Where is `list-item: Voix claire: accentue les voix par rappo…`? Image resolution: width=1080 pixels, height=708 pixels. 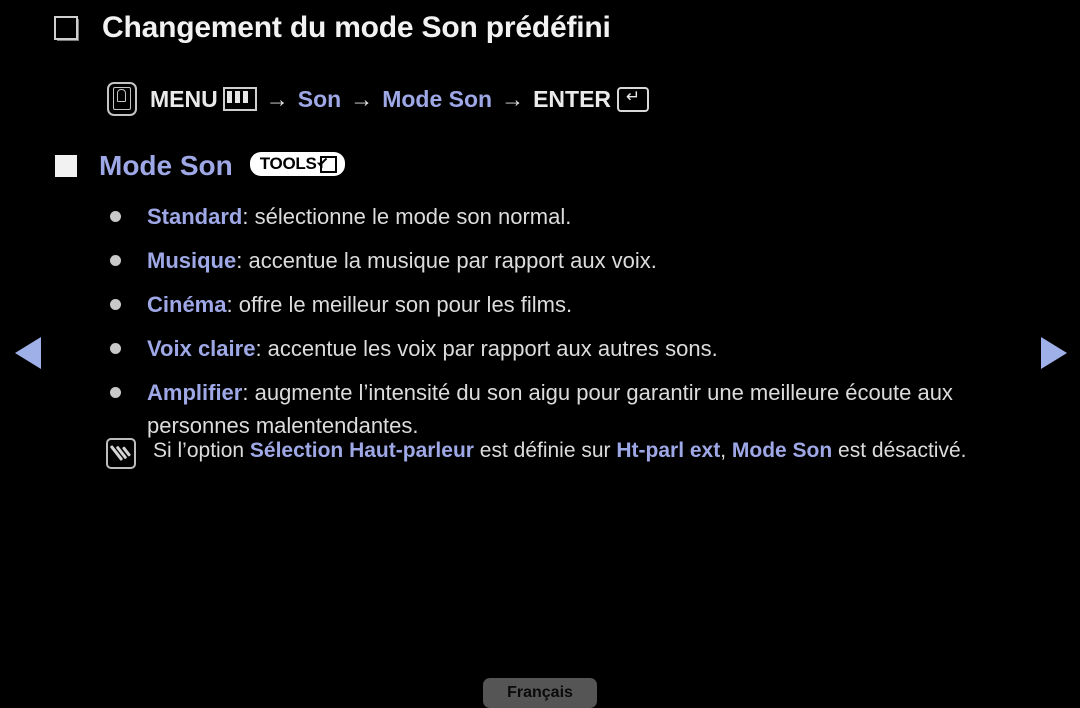
list-item: Voix claire: accentue les voix par rappo… is located at coordinates (580, 348).